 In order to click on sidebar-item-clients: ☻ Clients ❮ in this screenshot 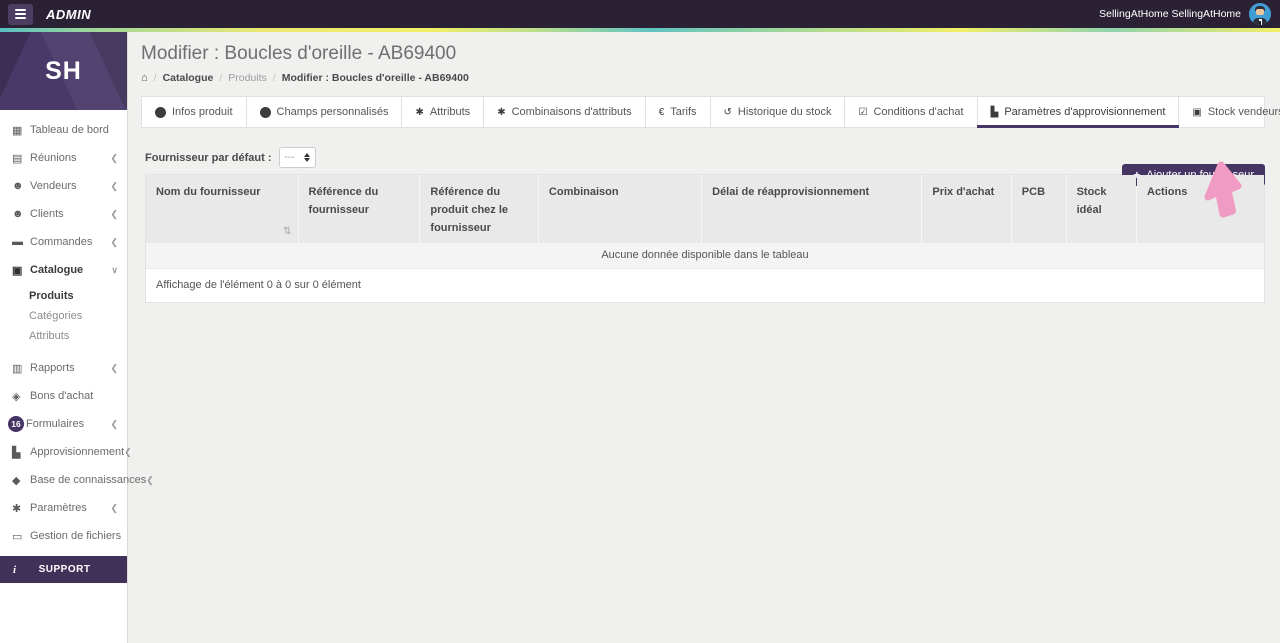, I will do `click(63, 214)`.